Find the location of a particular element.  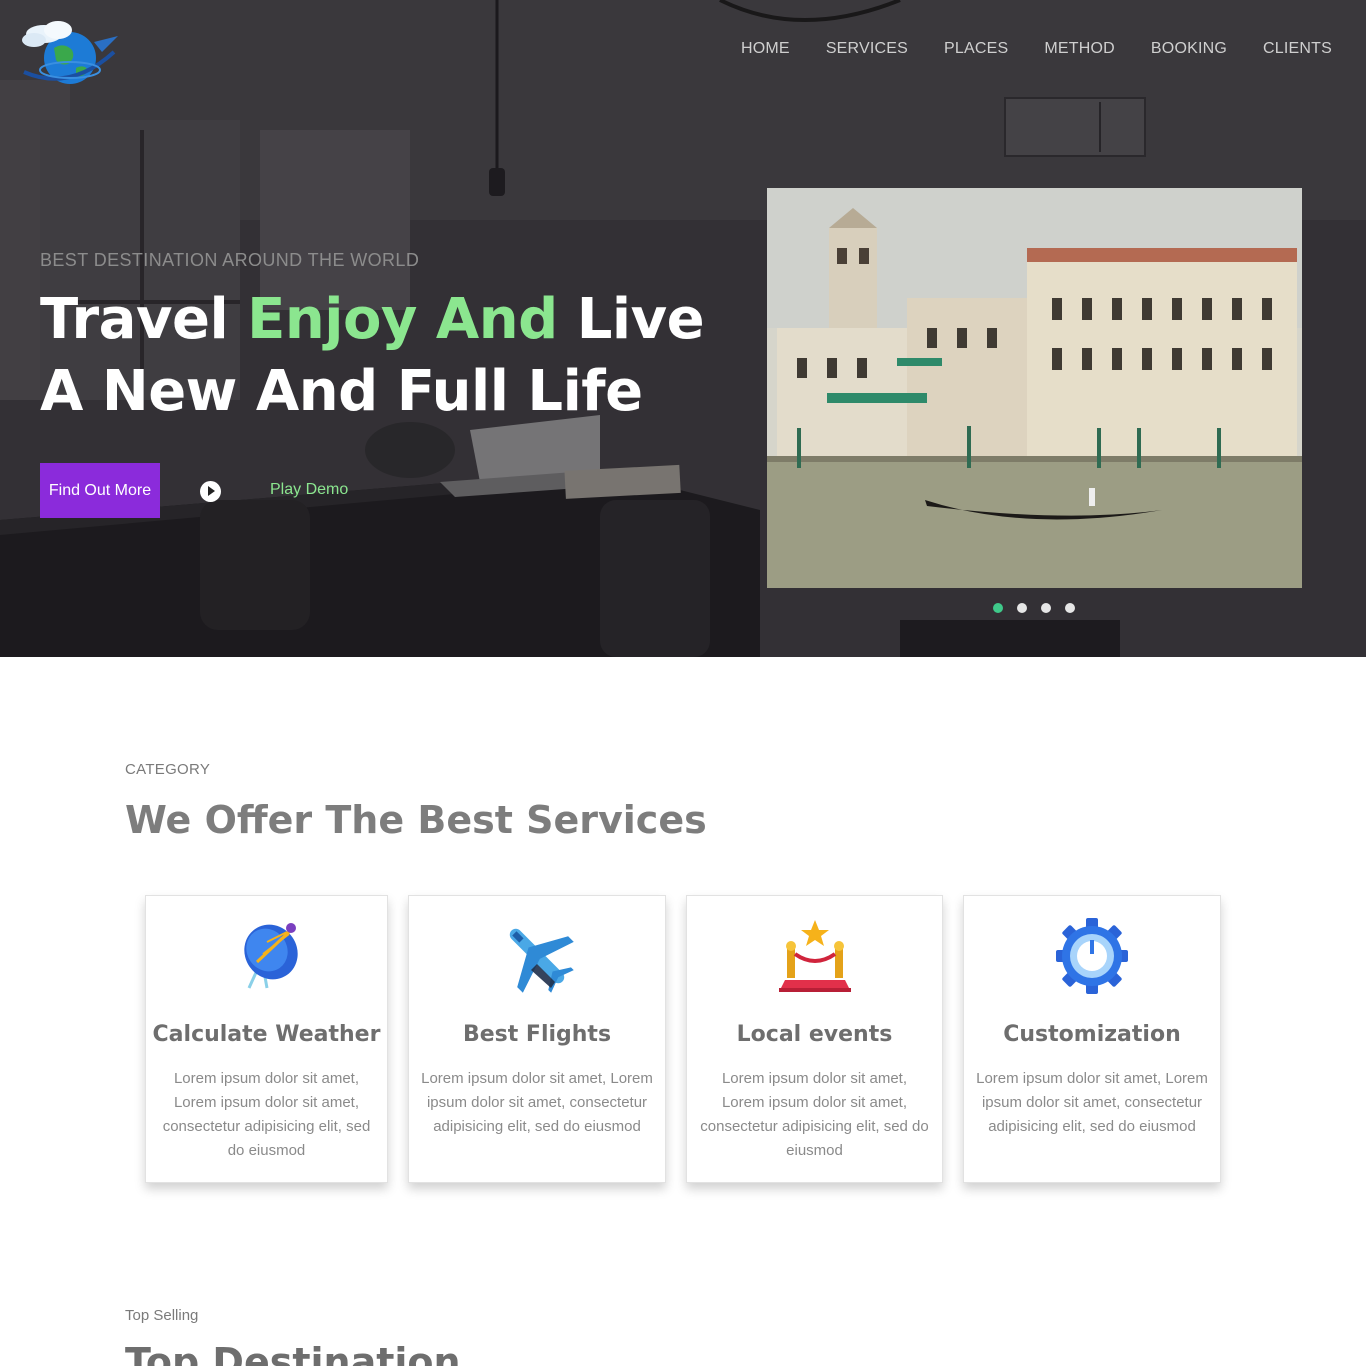

airplane-icon is located at coordinates (541, 960).